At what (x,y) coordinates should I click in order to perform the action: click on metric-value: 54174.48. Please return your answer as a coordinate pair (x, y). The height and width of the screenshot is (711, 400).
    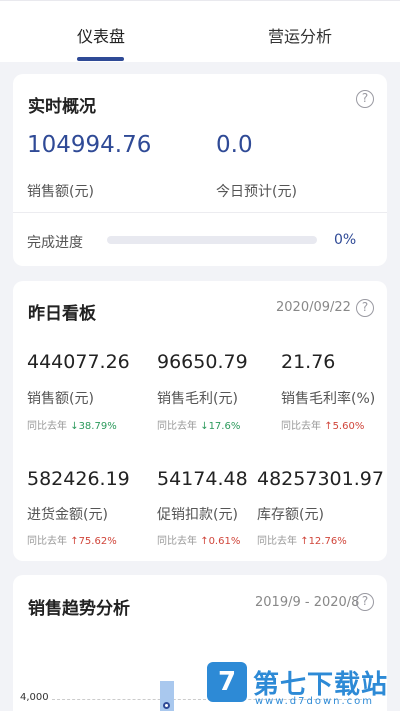
    Looking at the image, I should click on (202, 479).